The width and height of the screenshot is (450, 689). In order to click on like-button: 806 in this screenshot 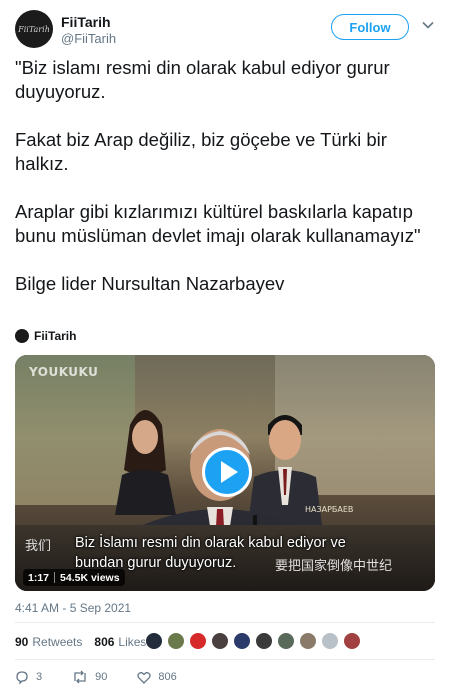, I will do `click(157, 677)`.